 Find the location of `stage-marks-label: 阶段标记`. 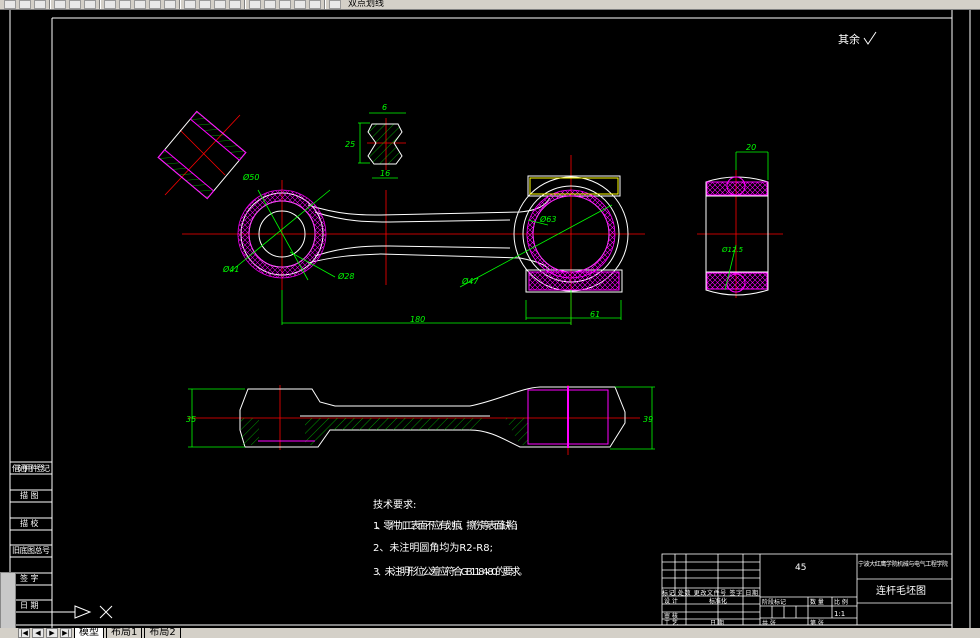

stage-marks-label: 阶段标记 is located at coordinates (774, 602).